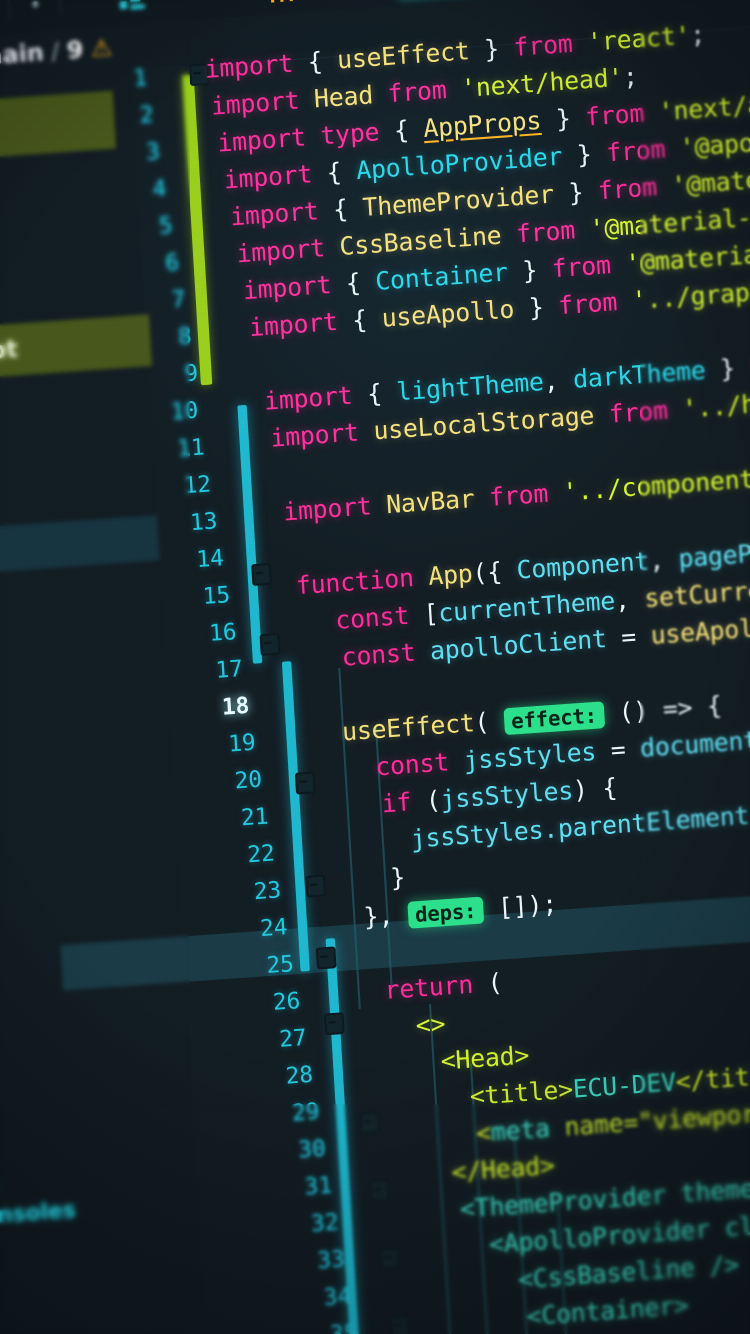 This screenshot has height=1334, width=750. I want to click on code-line-23: }, so click(397, 877).